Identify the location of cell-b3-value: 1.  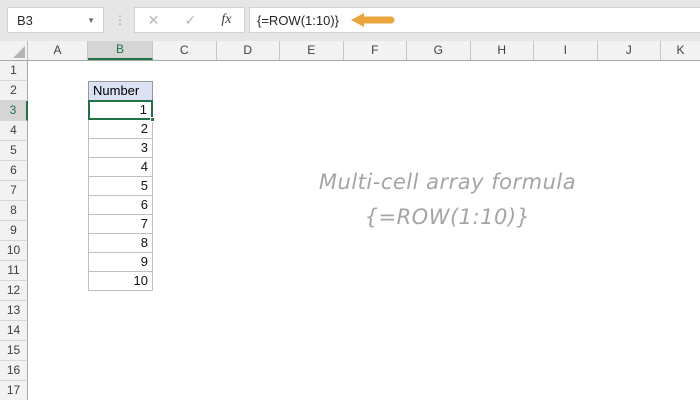
(143, 109).